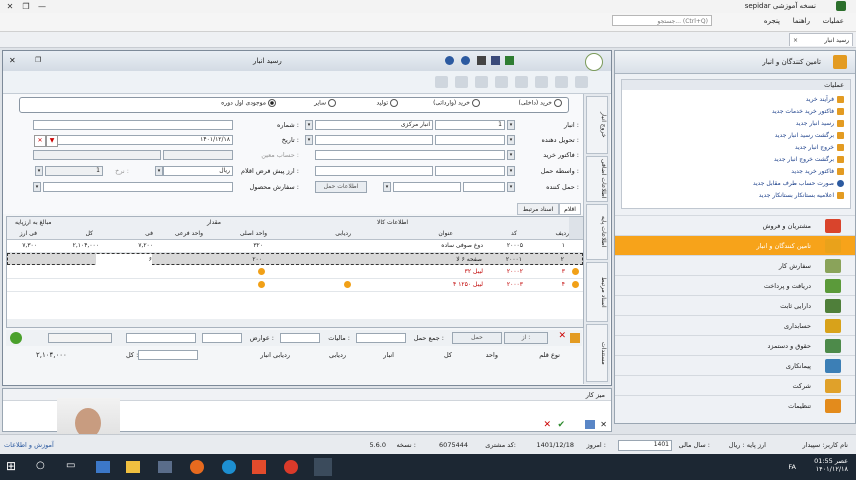 The image size is (856, 480). Describe the element at coordinates (26, 6) in the screenshot. I see `maximize-window-icon: ❐` at that location.